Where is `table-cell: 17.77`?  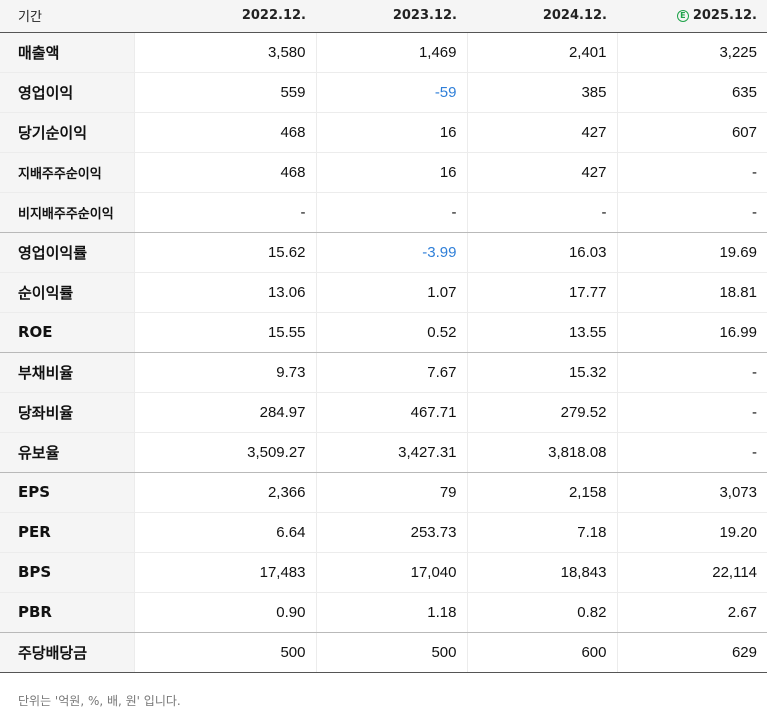 table-cell: 17.77 is located at coordinates (541, 292).